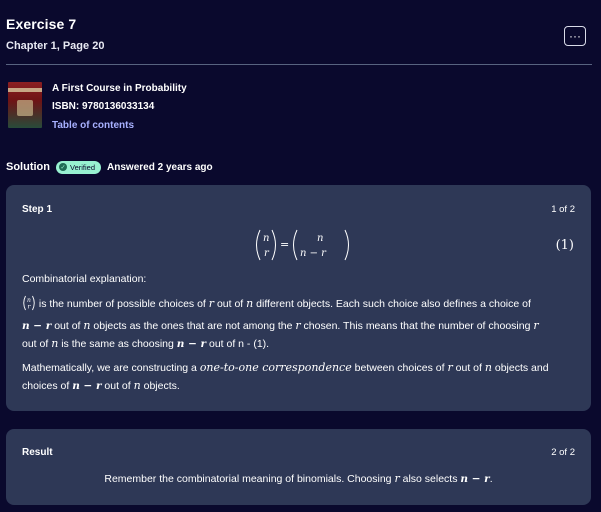  I want to click on table-of-contents-link: Table of contents, so click(93, 125).